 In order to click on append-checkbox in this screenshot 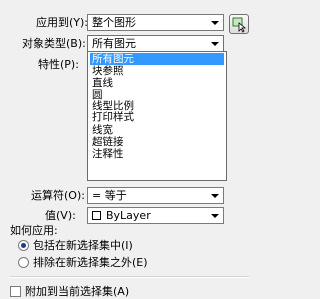, I will do `click(15, 291)`.